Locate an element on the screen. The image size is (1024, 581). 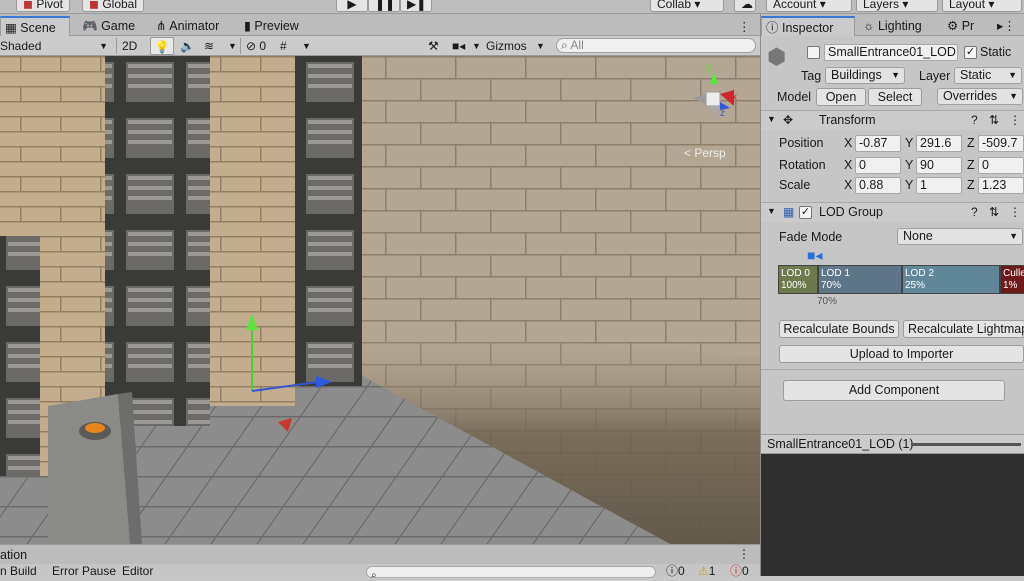
transform-title: Transform is located at coordinates (847, 120).